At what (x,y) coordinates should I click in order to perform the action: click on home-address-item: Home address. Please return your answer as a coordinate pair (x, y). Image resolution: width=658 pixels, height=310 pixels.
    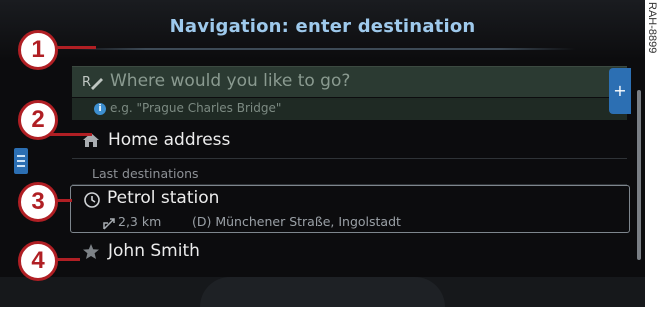
    Looking at the image, I should click on (349, 141).